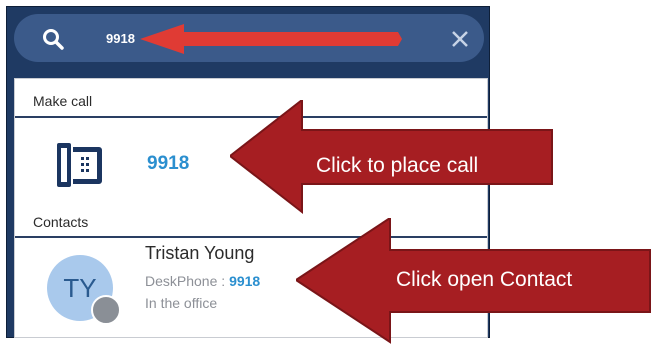 The image size is (656, 348). What do you see at coordinates (244, 281) in the screenshot?
I see `contact-phone-number: 9918` at bounding box center [244, 281].